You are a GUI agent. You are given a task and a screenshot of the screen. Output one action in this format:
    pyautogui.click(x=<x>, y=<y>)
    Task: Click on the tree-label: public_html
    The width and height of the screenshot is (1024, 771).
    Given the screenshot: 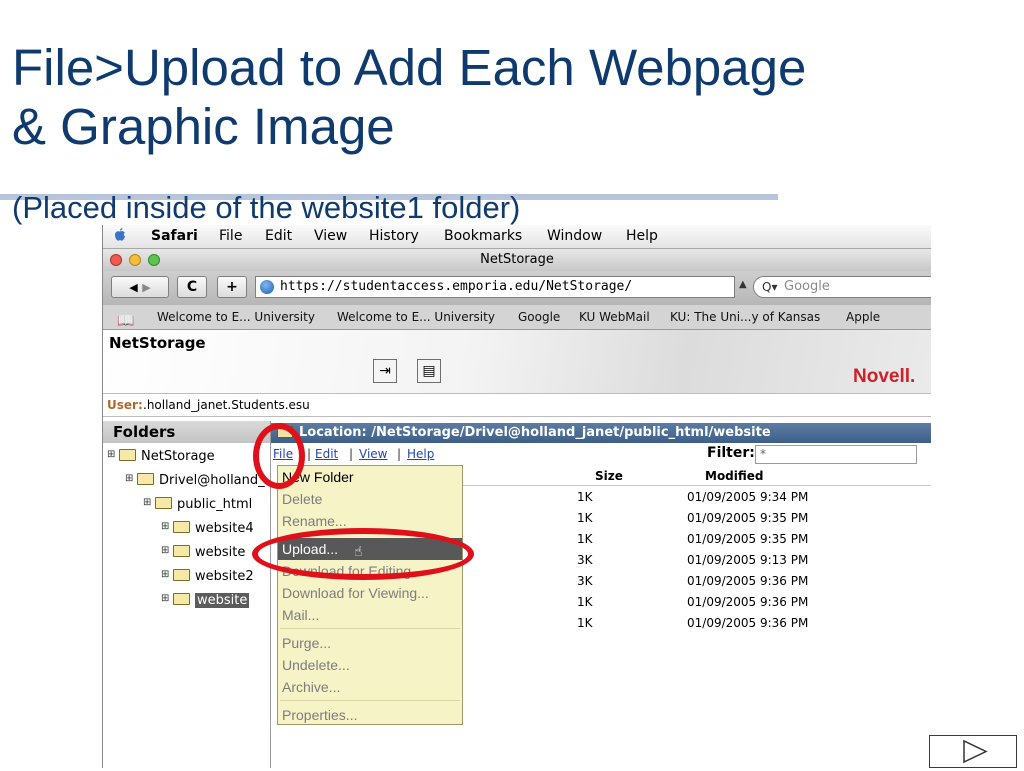 What is the action you would take?
    pyautogui.click(x=215, y=504)
    